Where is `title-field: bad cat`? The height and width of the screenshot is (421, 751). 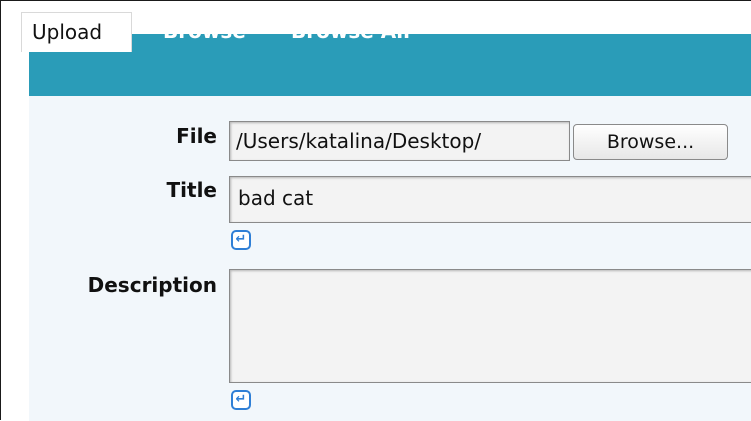 title-field: bad cat is located at coordinates (490, 199).